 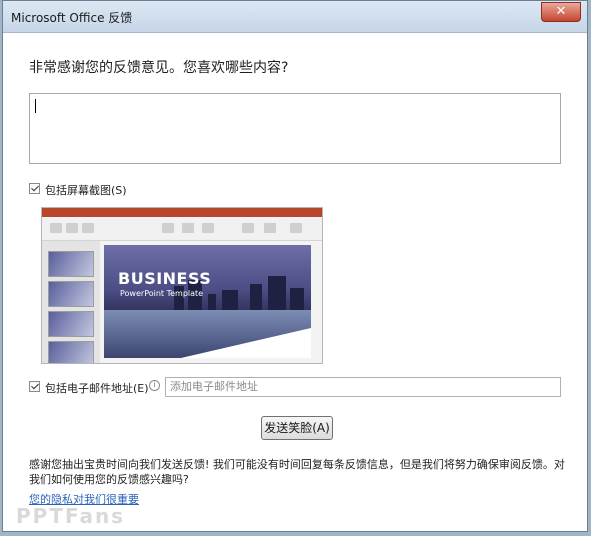 I want to click on ppt-ribbon, so click(x=182, y=229).